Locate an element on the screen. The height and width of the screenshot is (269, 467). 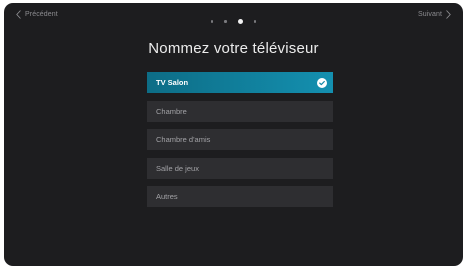
previous-button: Précédent is located at coordinates (37, 14).